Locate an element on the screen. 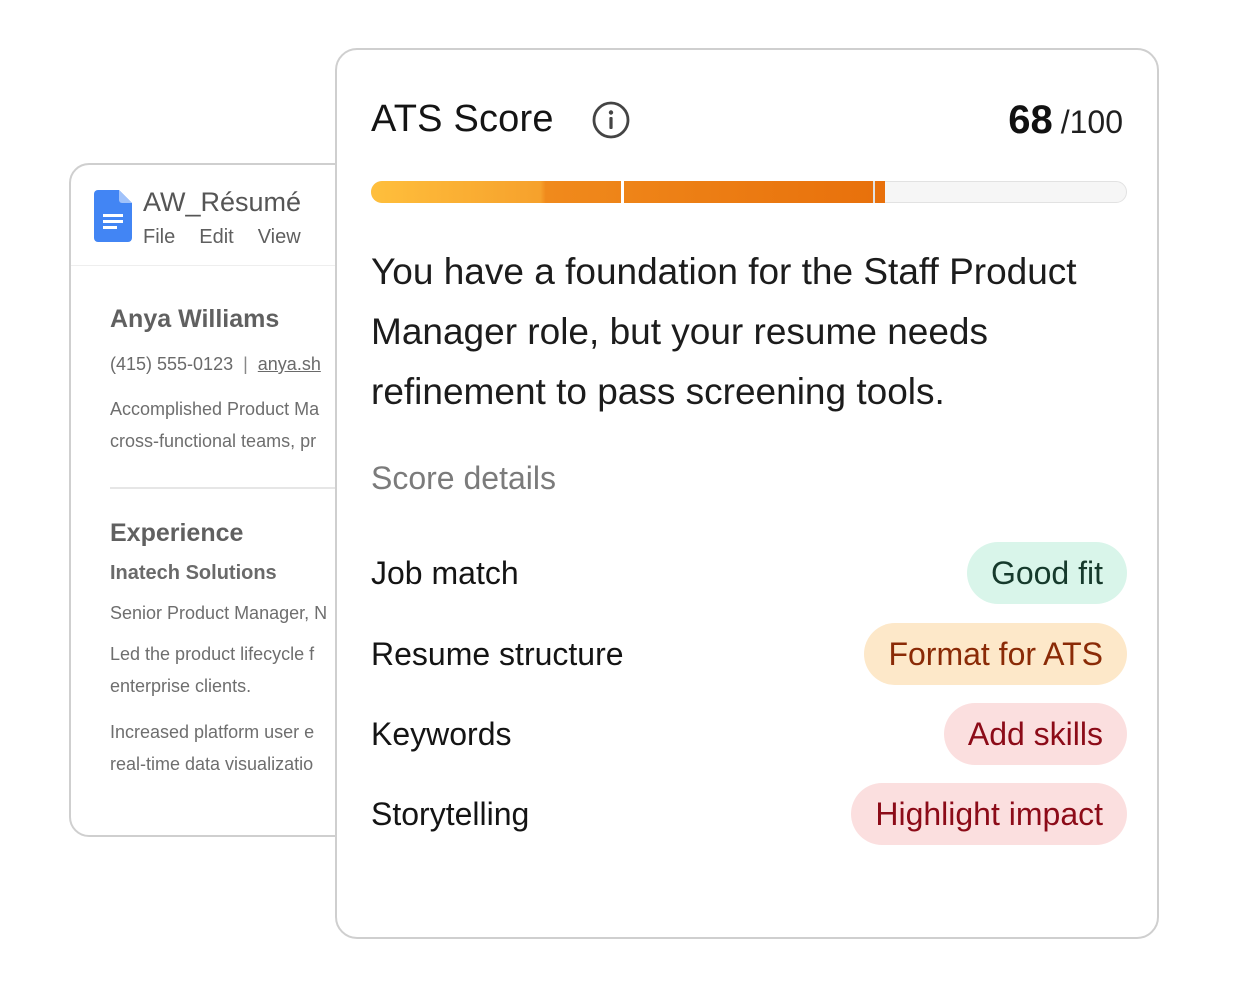  detail-row-storytelling: Storytelling Highlight impact is located at coordinates (749, 814).